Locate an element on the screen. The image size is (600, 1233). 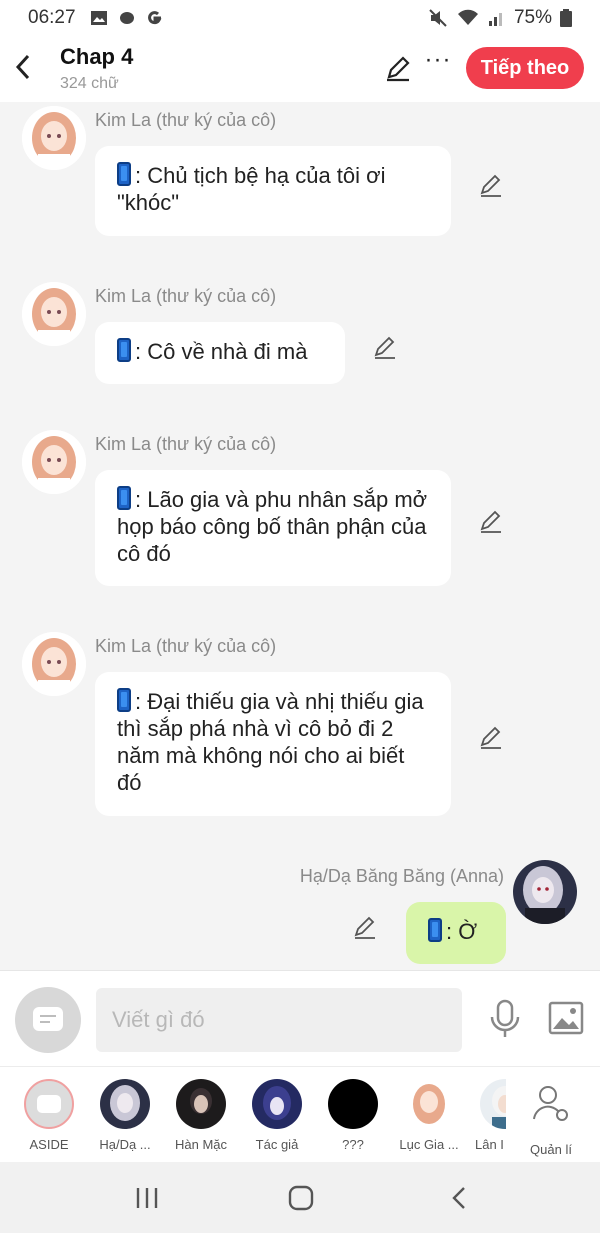
message-text: : Chủ tịch bệ hạ của tôi ơi "khóc" is located at coordinates (251, 189).